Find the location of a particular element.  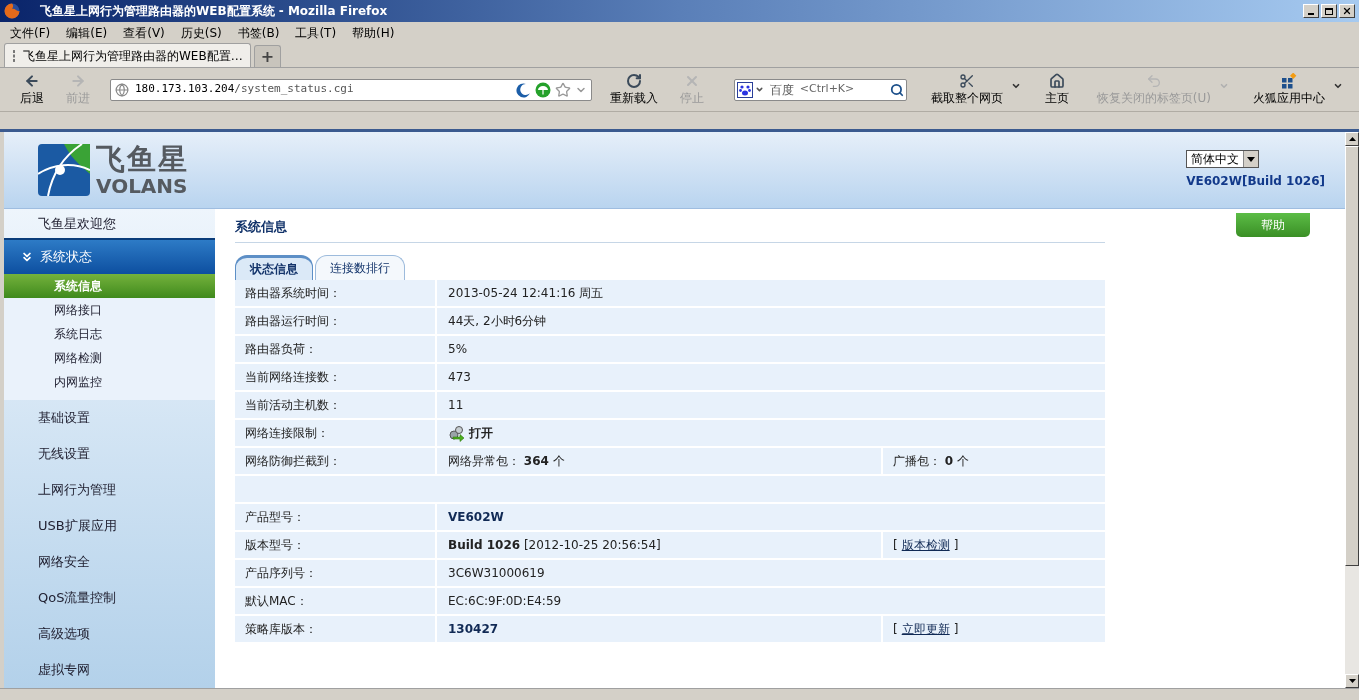

search-icon is located at coordinates (896, 89).